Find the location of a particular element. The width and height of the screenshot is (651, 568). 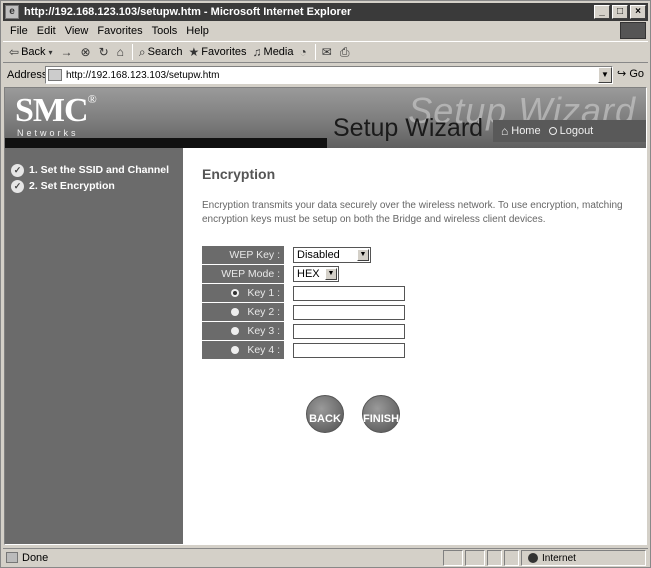

refresh-icon: ↻ is located at coordinates (103, 52).